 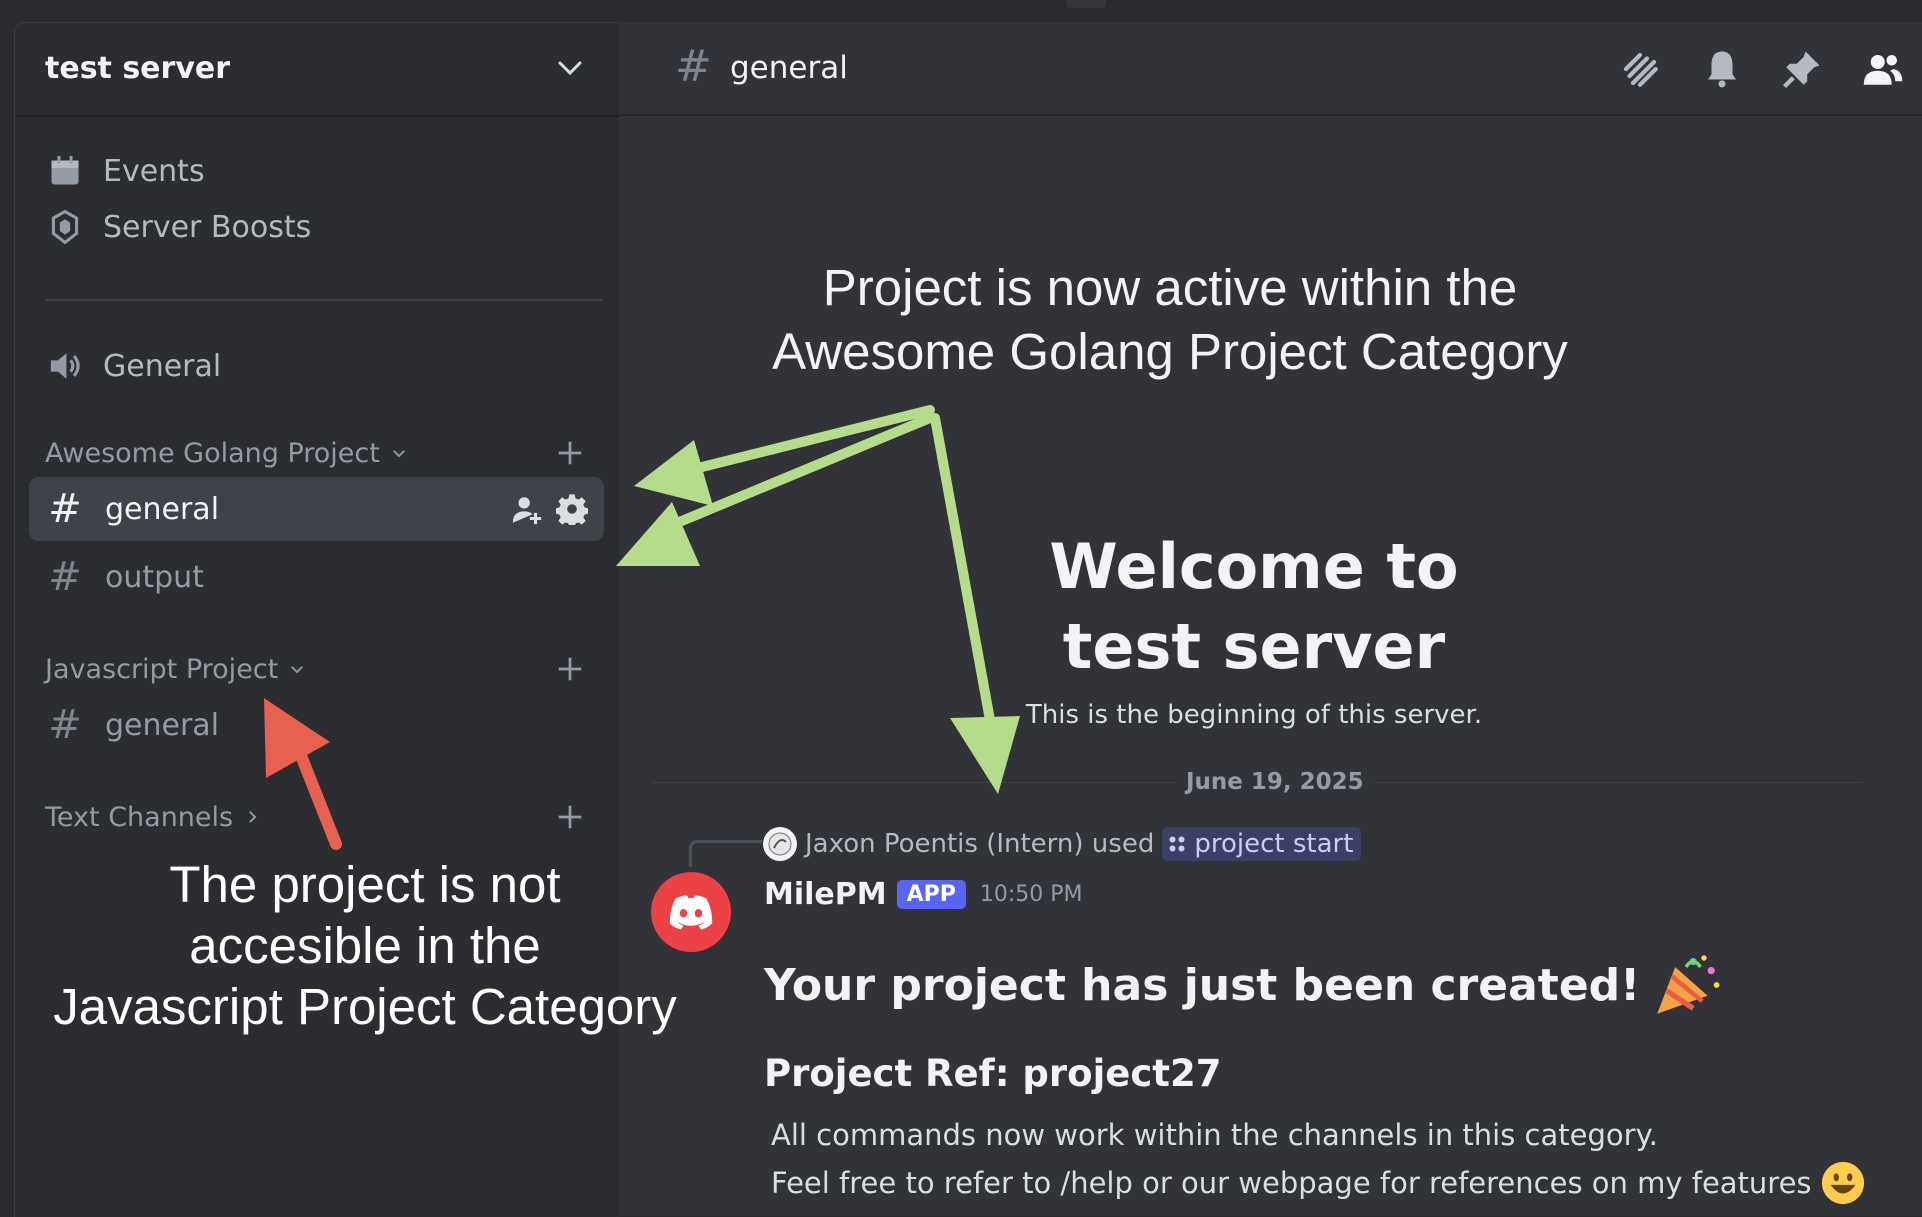 What do you see at coordinates (980, 844) in the screenshot?
I see `reply-user-text: Jaxon Poentis (Intern) used` at bounding box center [980, 844].